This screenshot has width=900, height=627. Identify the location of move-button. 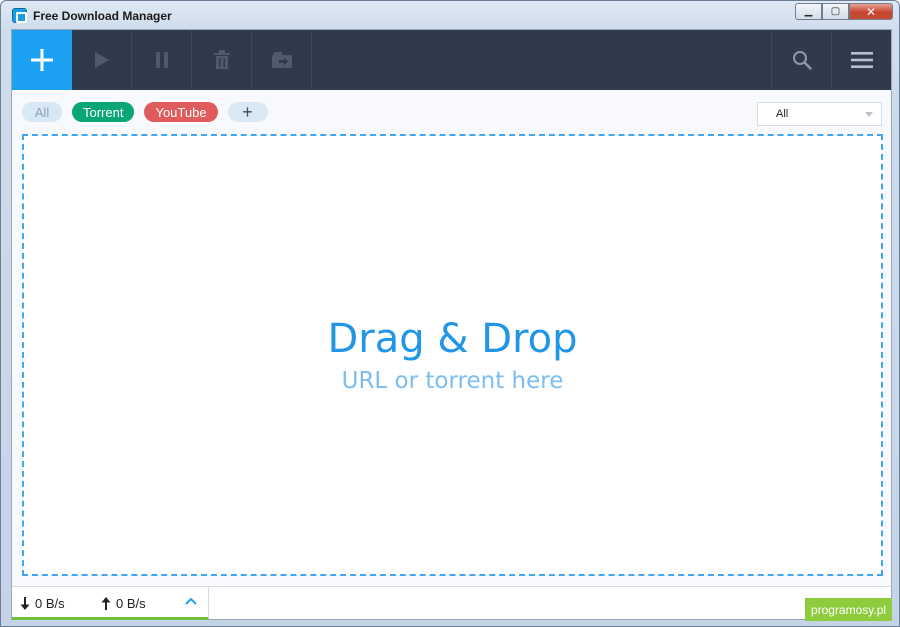
(282, 60).